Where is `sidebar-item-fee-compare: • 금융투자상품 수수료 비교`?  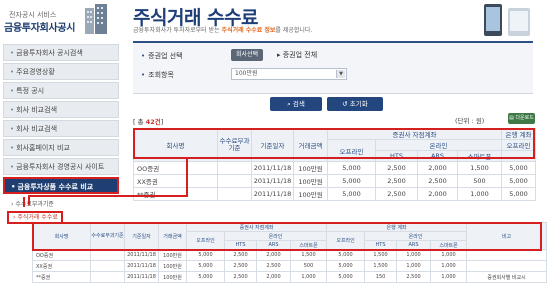 sidebar-item-fee-compare: • 금융투자상품 수수료 비교 is located at coordinates (61, 185).